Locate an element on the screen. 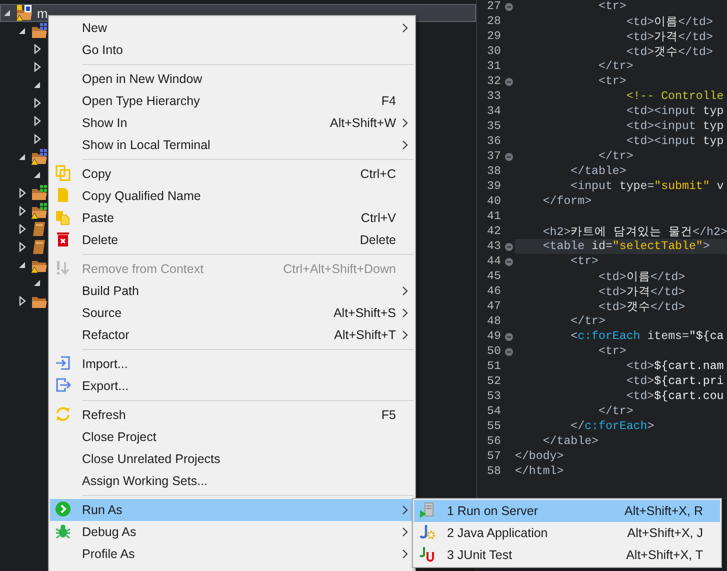 The width and height of the screenshot is (727, 571). line-number: 46 is located at coordinates (494, 291).